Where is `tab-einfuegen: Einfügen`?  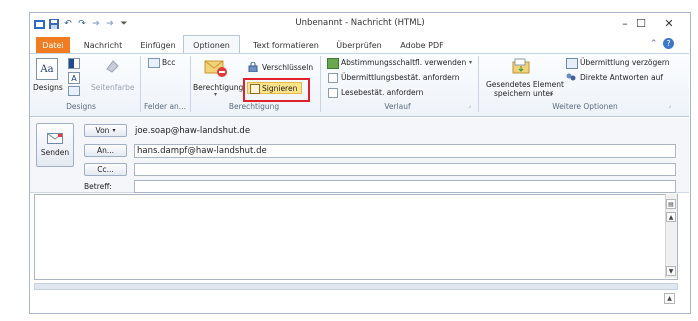
tab-einfuegen: Einfügen is located at coordinates (158, 45).